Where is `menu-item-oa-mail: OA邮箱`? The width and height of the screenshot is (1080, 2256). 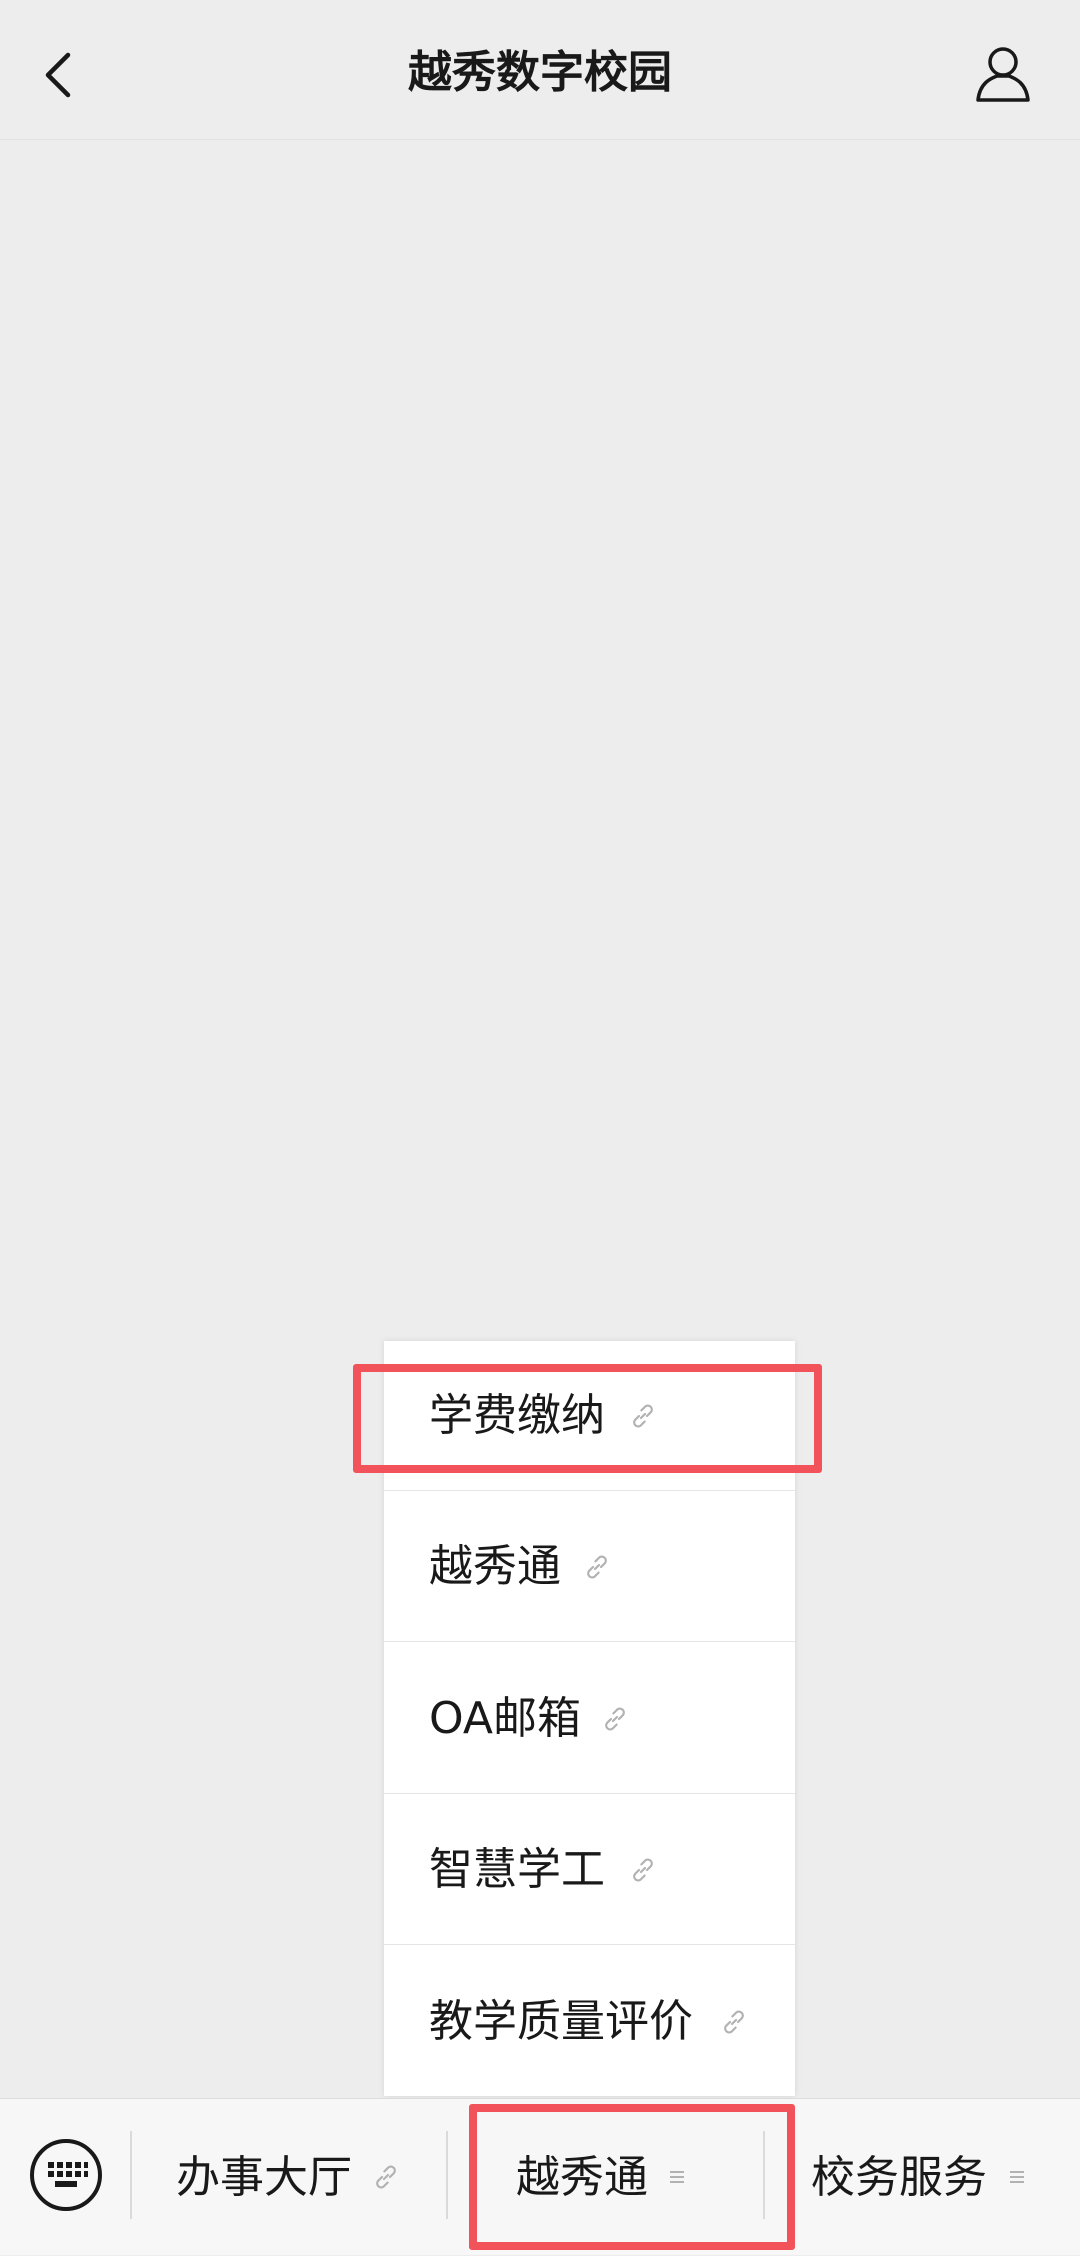 menu-item-oa-mail: OA邮箱 is located at coordinates (589, 1719).